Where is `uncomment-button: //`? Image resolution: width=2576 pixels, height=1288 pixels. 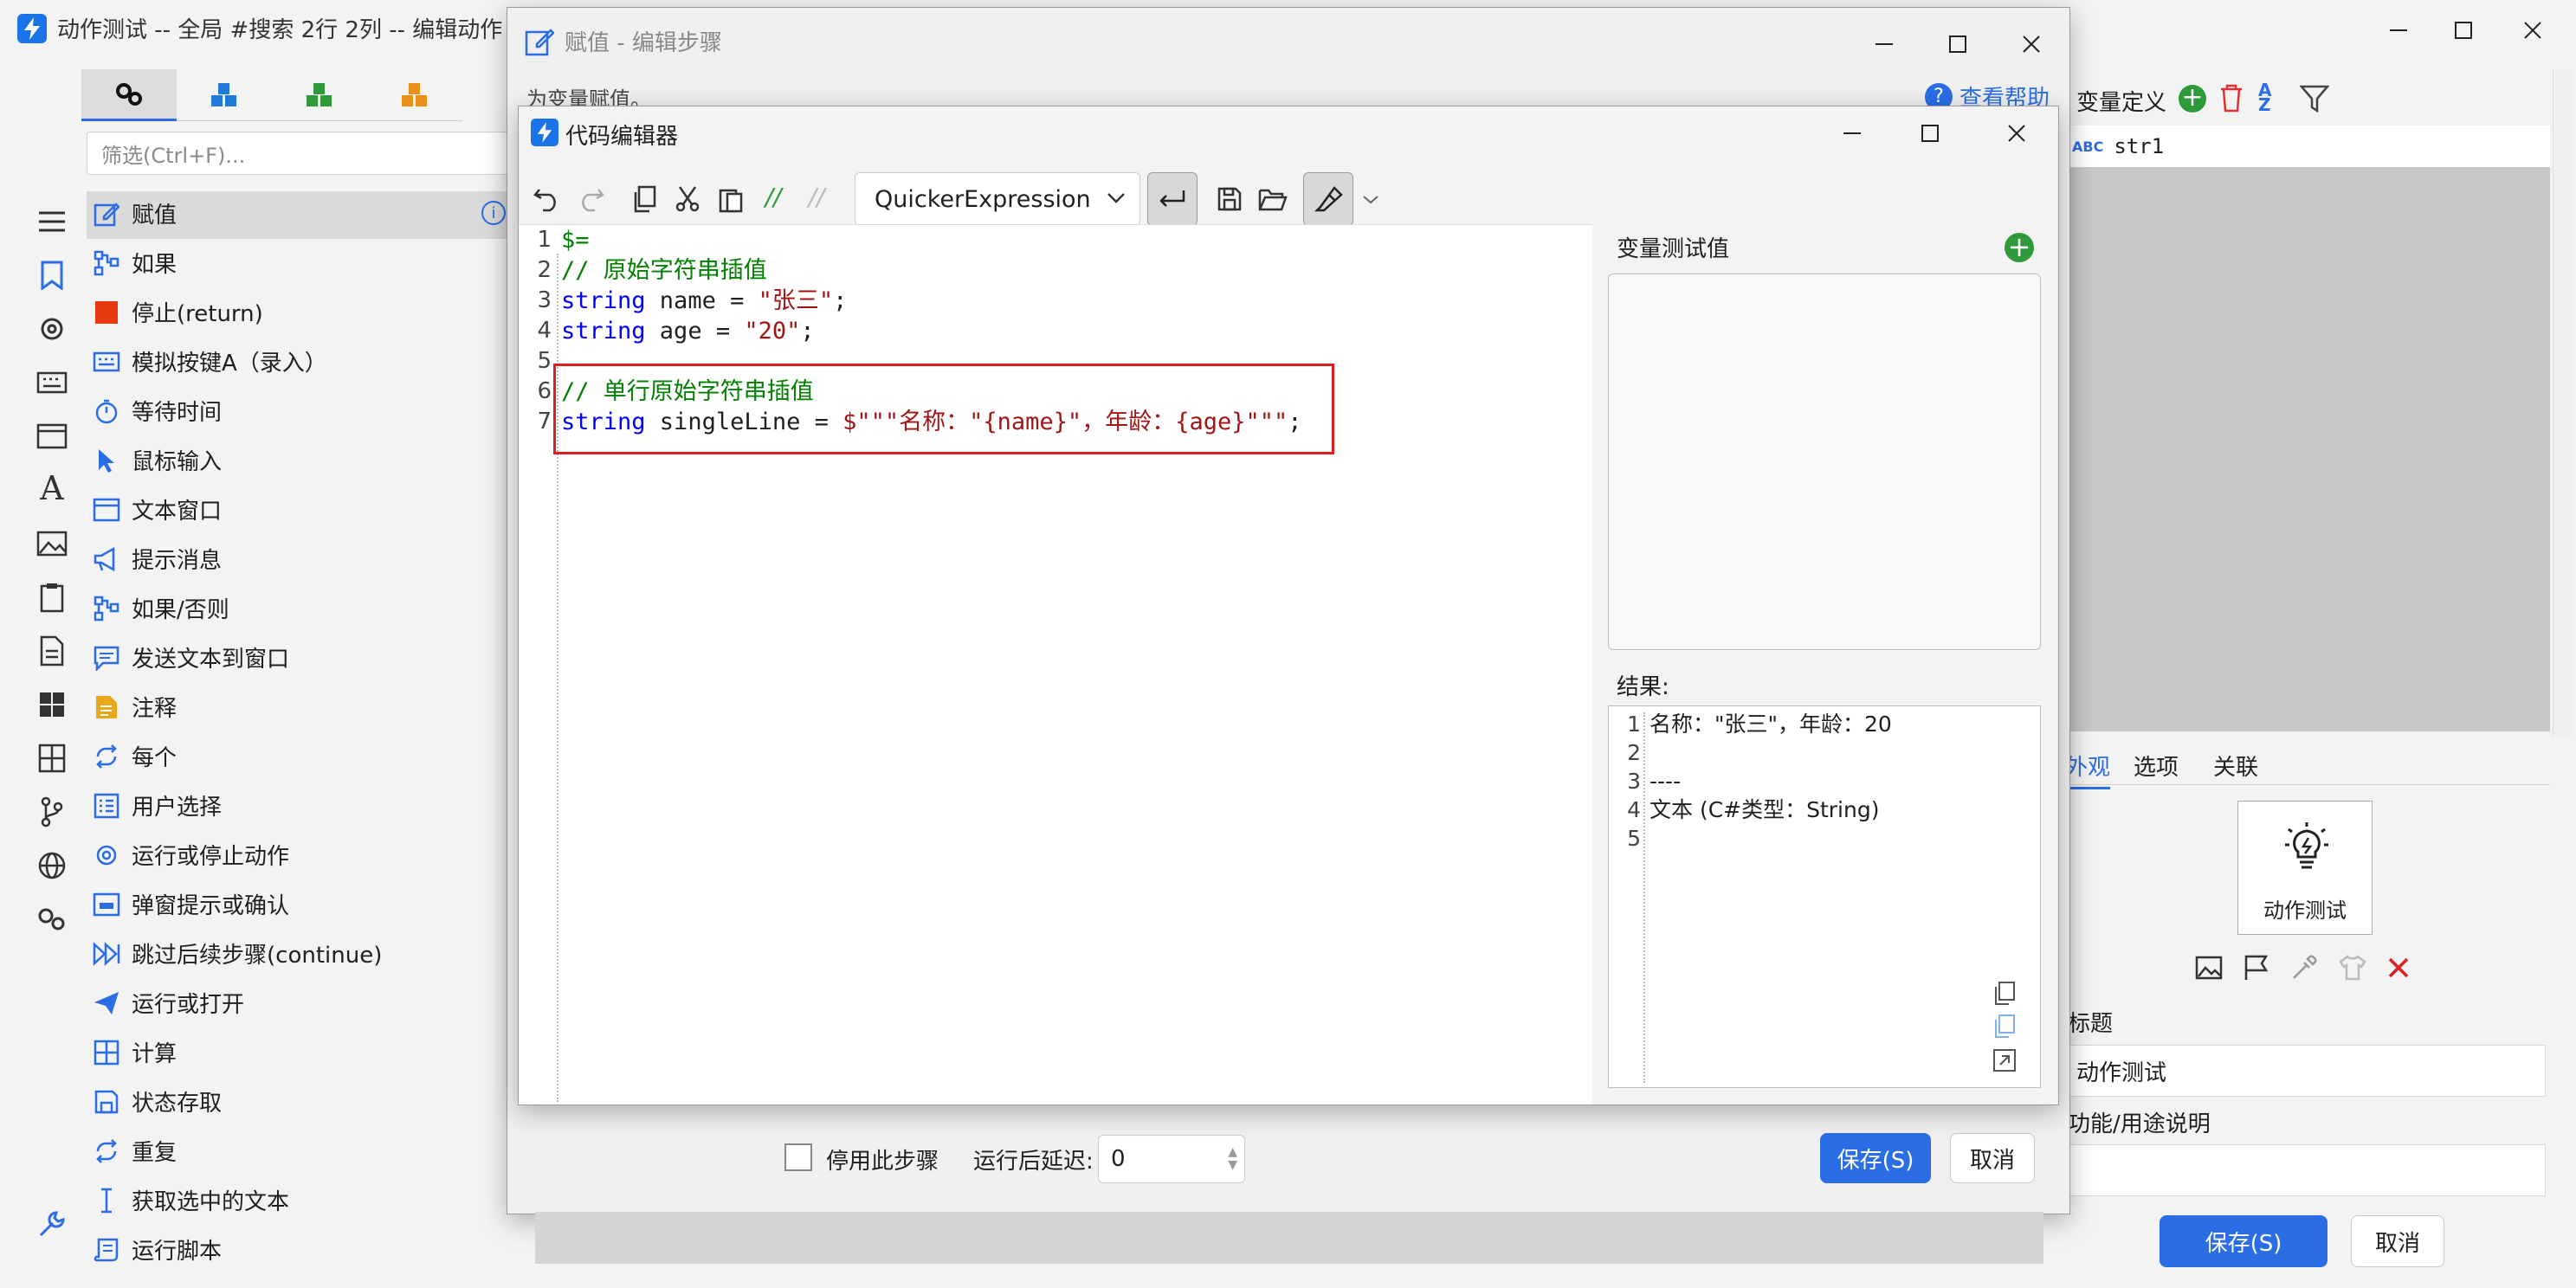 uncomment-button: // is located at coordinates (817, 197).